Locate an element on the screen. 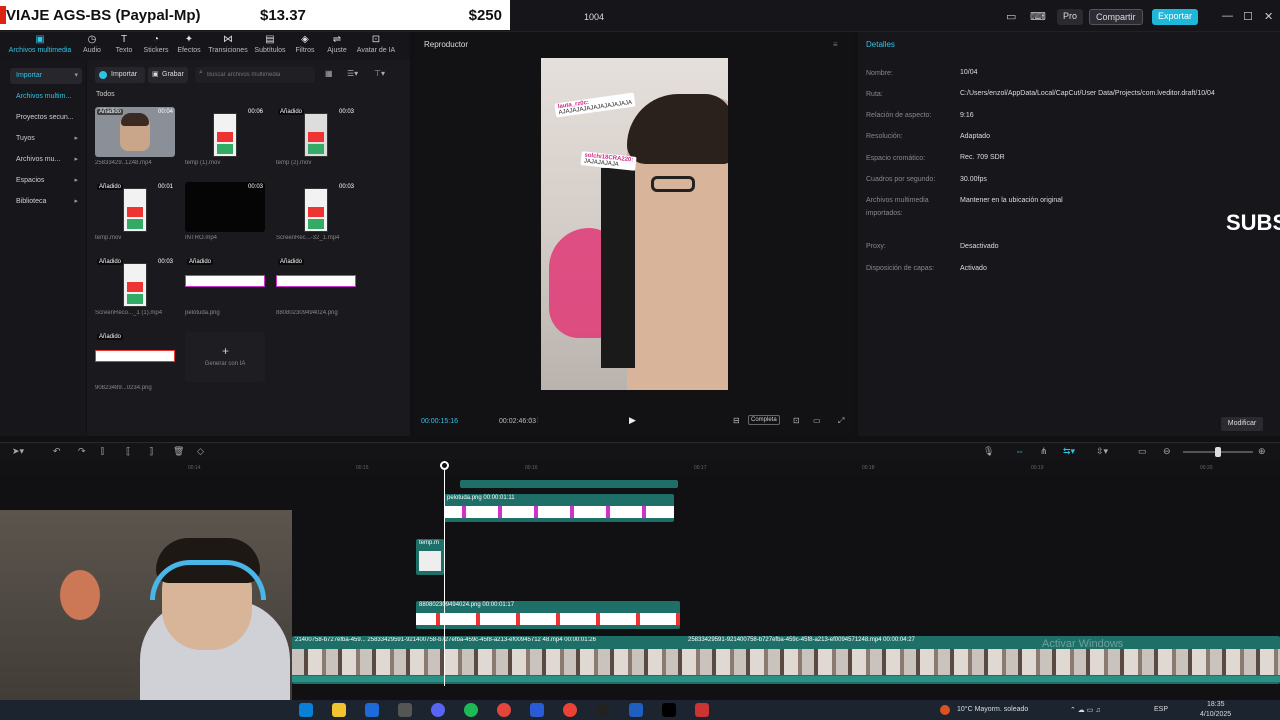 The width and height of the screenshot is (1280, 720). editor-icon is located at coordinates (636, 710).